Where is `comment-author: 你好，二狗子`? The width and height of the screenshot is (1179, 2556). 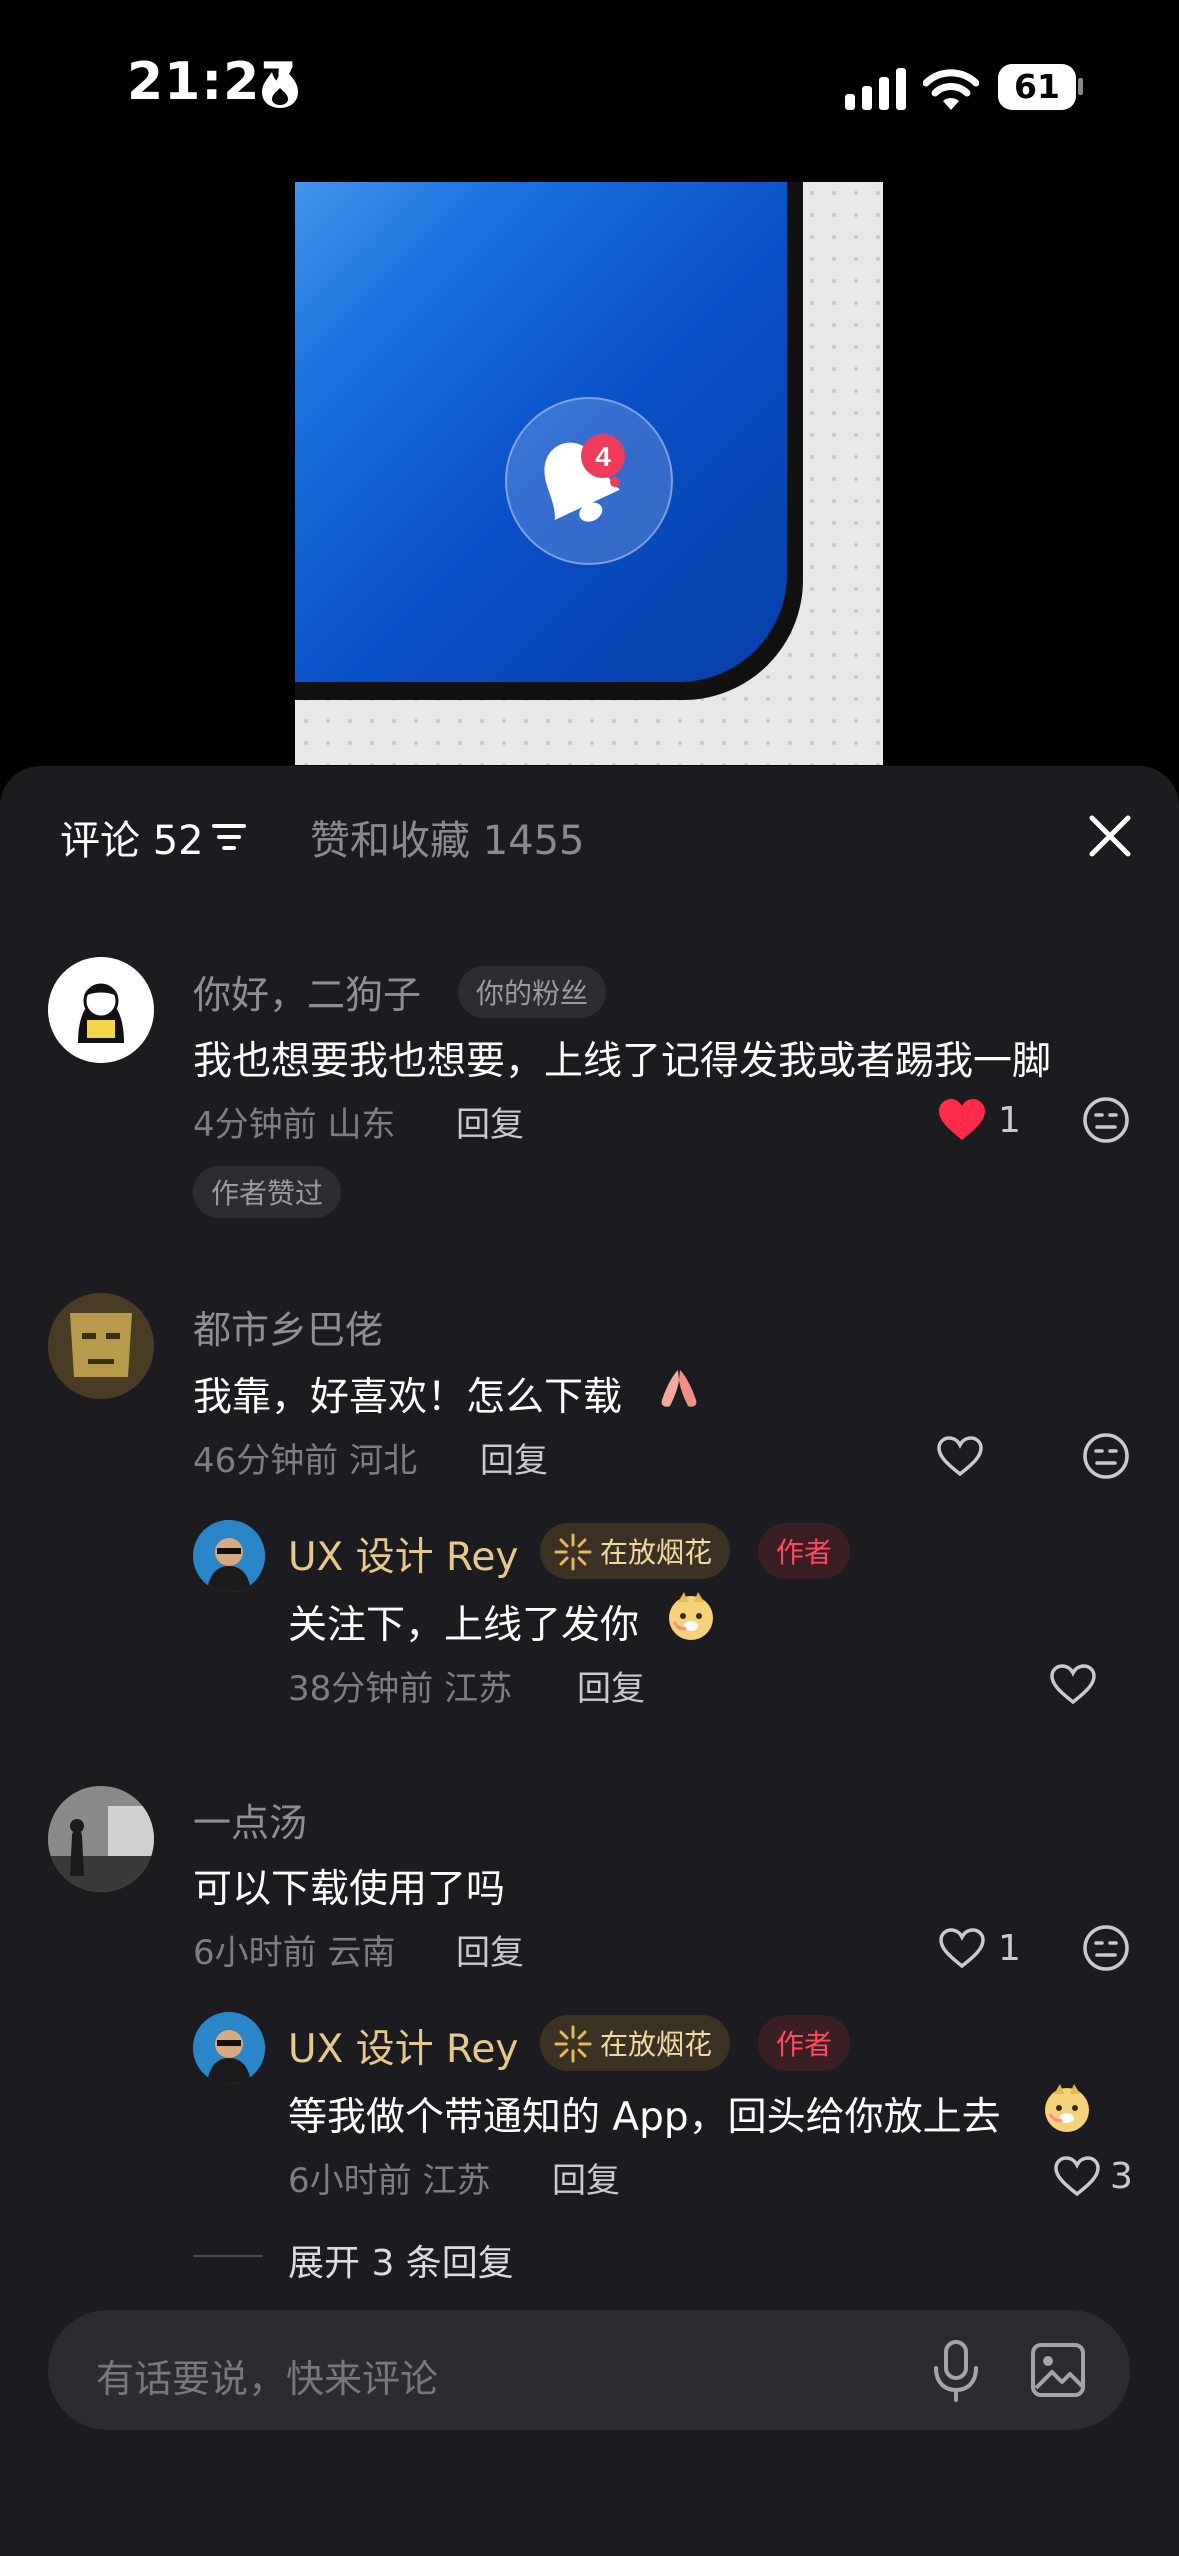
comment-author: 你好，二狗子 is located at coordinates (307, 991).